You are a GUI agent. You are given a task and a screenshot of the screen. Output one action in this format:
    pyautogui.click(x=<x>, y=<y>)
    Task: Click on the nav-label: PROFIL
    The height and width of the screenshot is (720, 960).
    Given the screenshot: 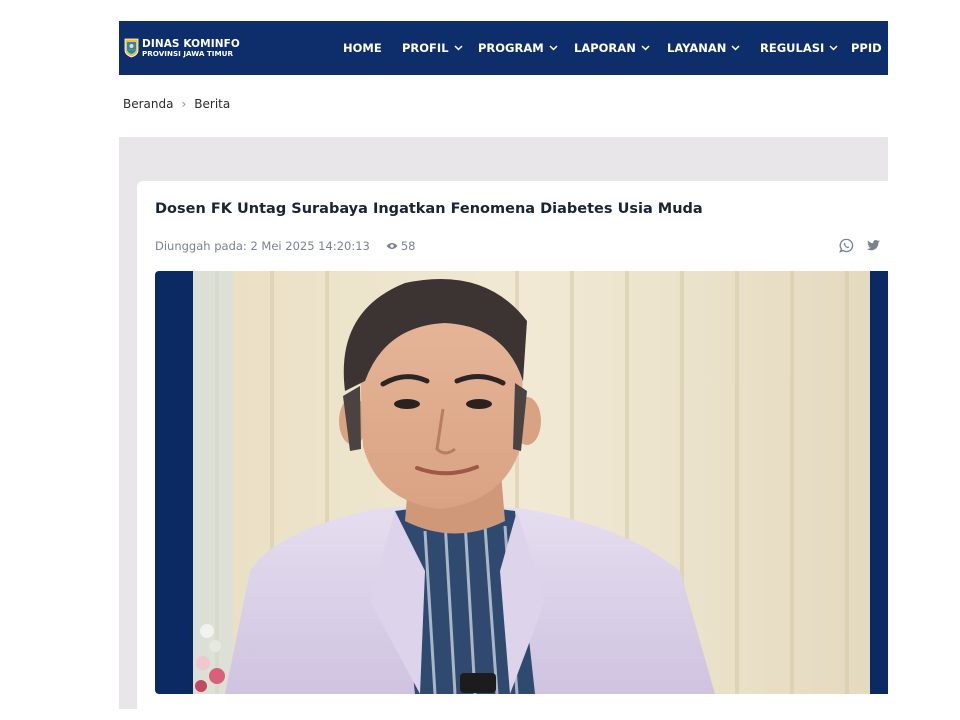 What is the action you would take?
    pyautogui.click(x=425, y=48)
    